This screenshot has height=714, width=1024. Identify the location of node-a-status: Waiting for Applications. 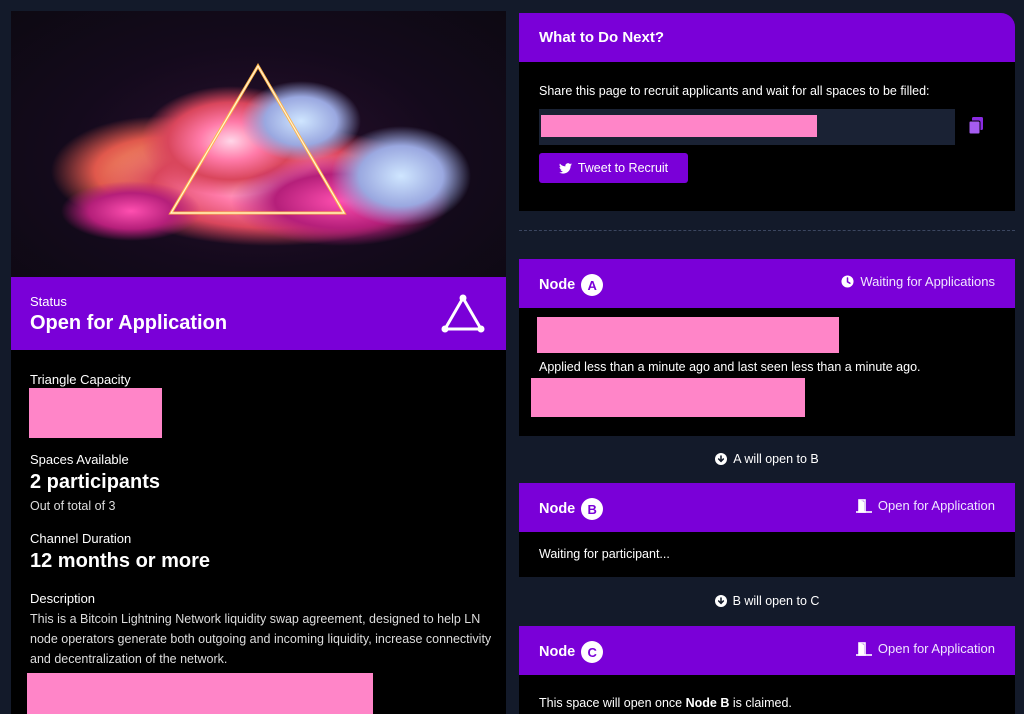
(918, 281).